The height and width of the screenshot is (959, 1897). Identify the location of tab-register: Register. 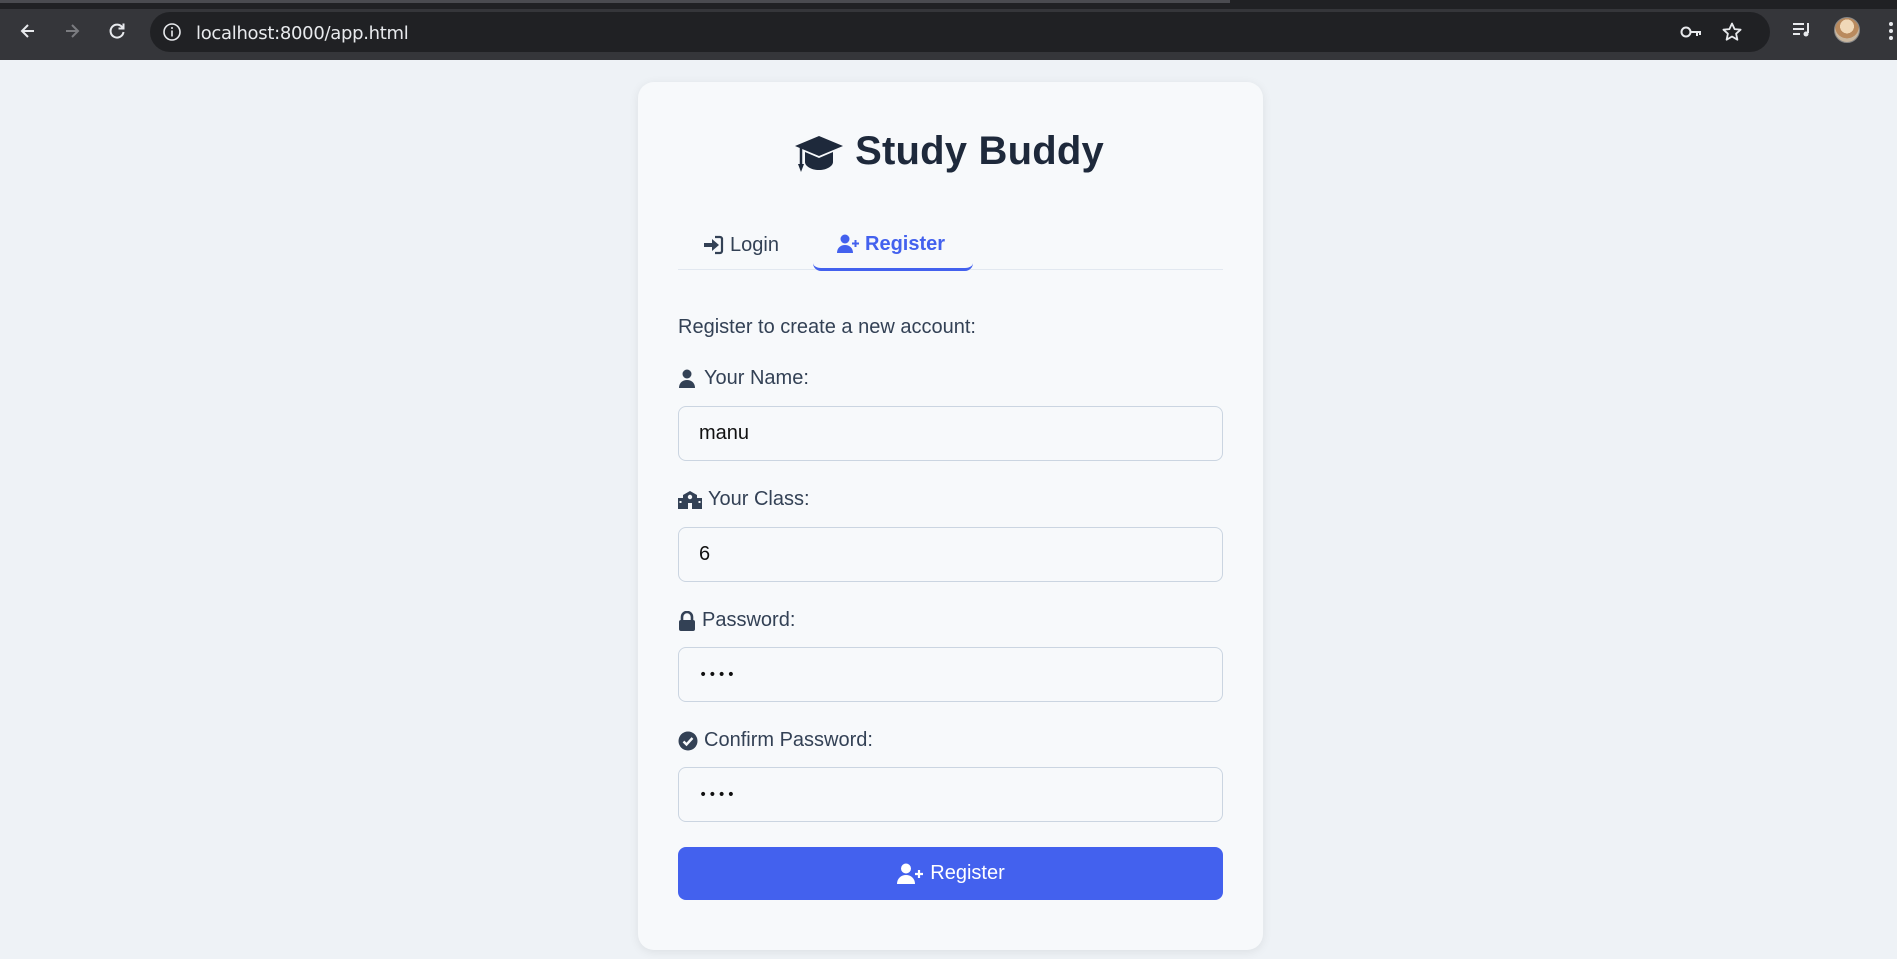
(893, 245).